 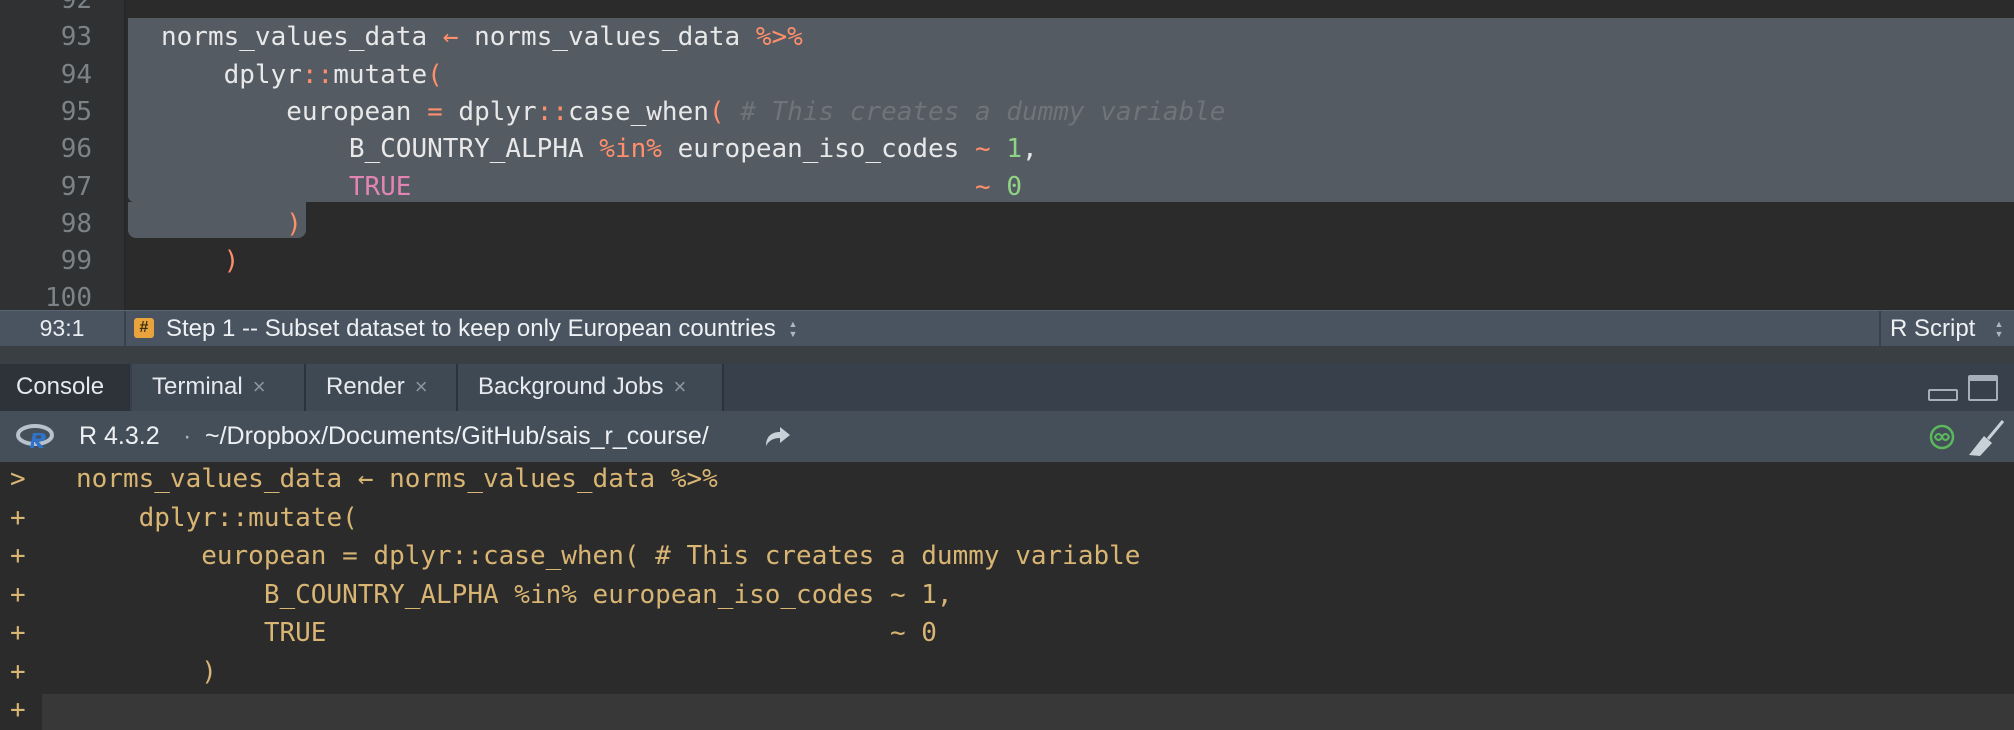 I want to click on tab-label: Render, so click(x=365, y=386).